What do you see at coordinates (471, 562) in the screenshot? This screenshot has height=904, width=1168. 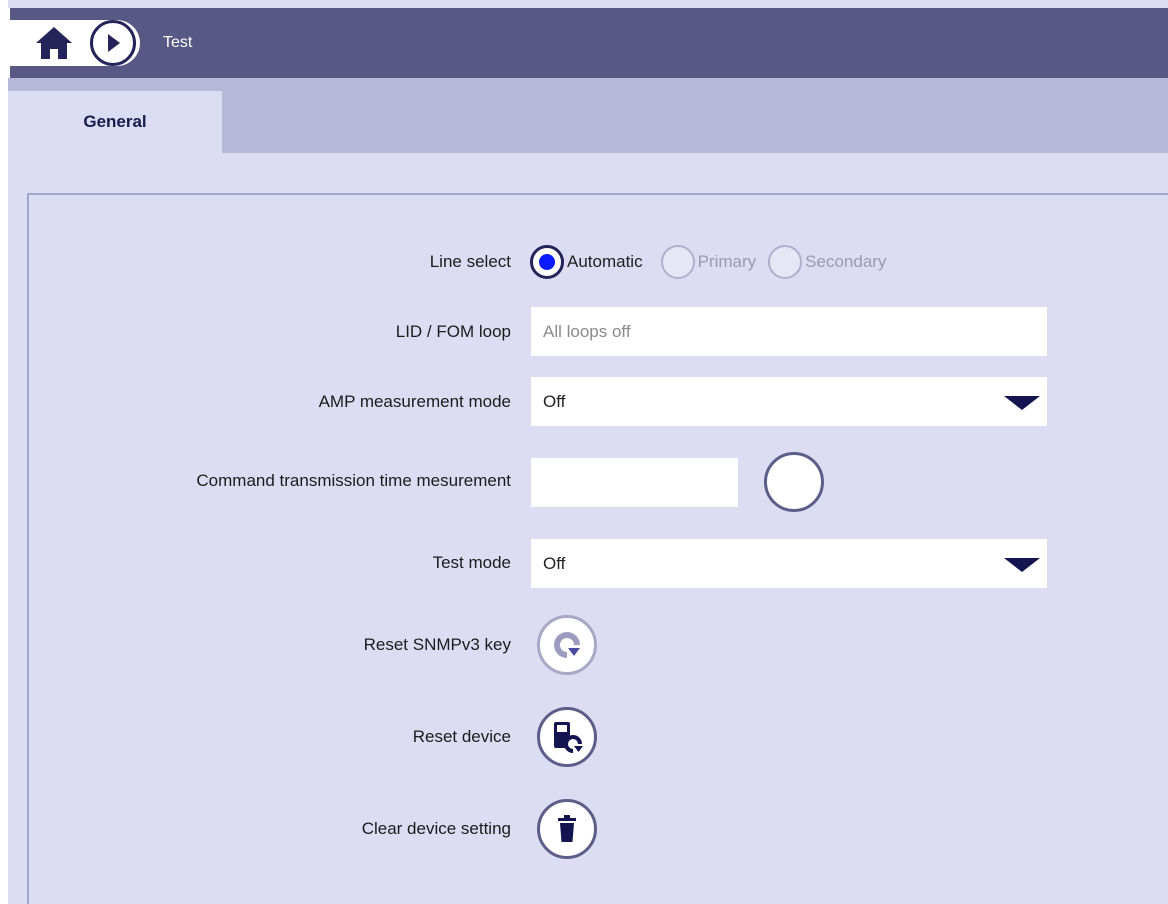 I see `test-mode-label: Test mode` at bounding box center [471, 562].